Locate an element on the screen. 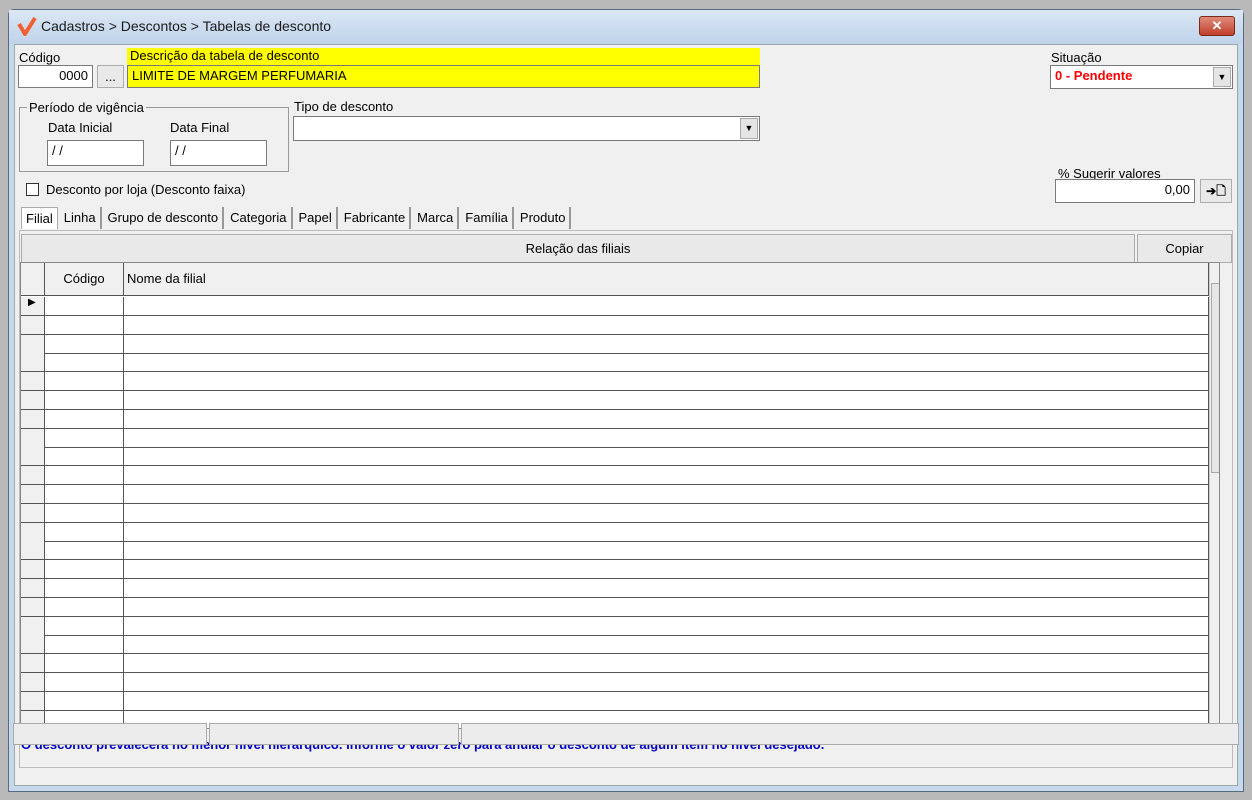 The width and height of the screenshot is (1252, 800). sugerir-input: 0,00 is located at coordinates (1125, 191).